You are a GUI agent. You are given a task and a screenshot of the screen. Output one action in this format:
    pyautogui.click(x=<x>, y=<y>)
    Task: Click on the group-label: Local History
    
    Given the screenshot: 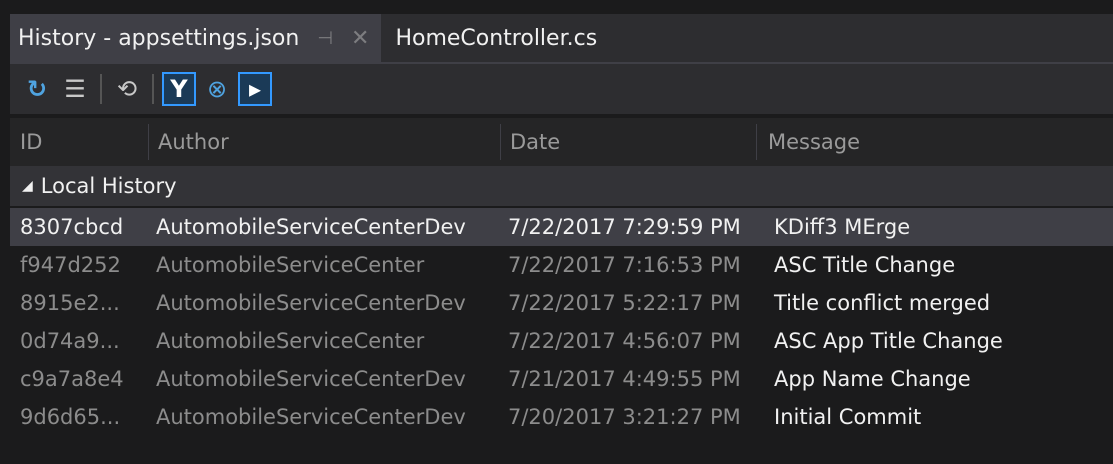 What is the action you would take?
    pyautogui.click(x=108, y=186)
    